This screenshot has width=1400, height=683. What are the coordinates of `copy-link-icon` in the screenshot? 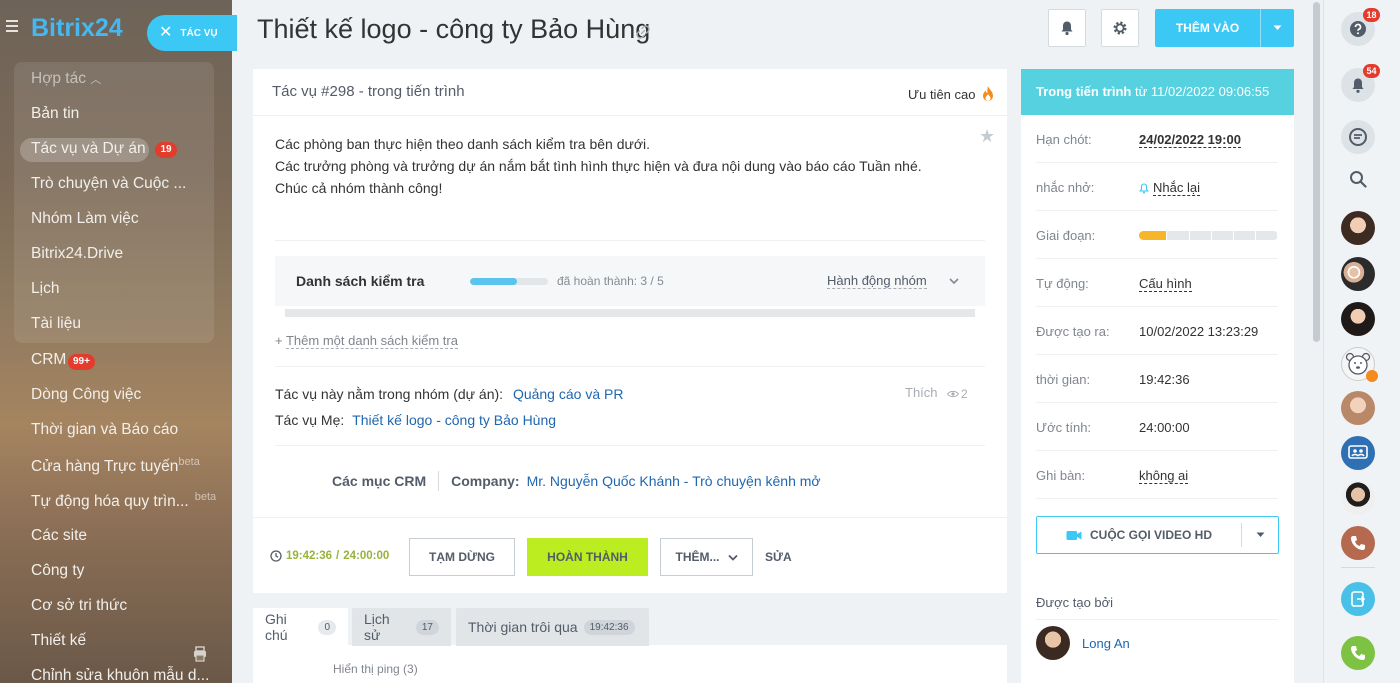 It's located at (643, 32).